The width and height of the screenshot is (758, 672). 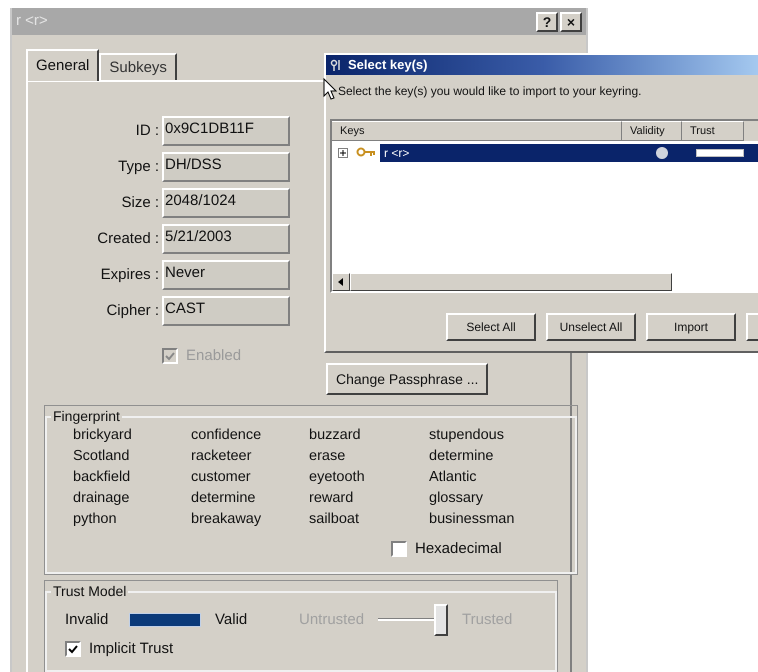 I want to click on fingerprint-word: racketeer, so click(x=221, y=456).